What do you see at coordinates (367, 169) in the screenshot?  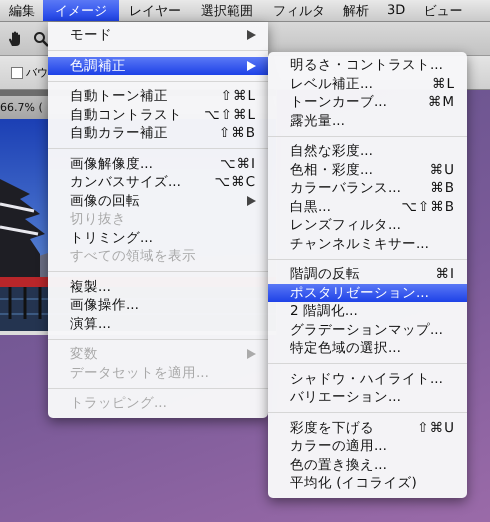 I see `menu-item: 色相・彩度... ⌘U` at bounding box center [367, 169].